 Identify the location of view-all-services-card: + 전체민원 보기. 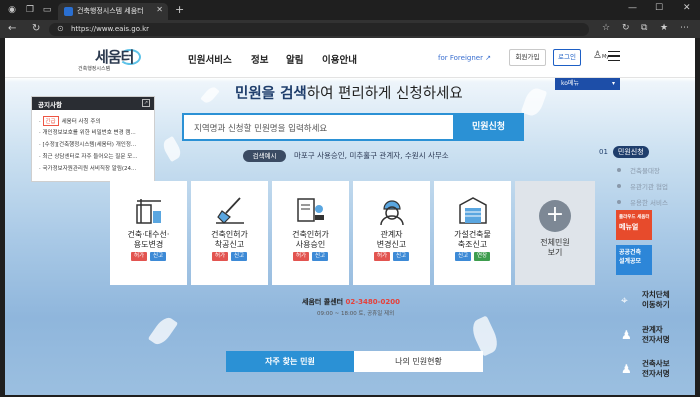
(555, 233).